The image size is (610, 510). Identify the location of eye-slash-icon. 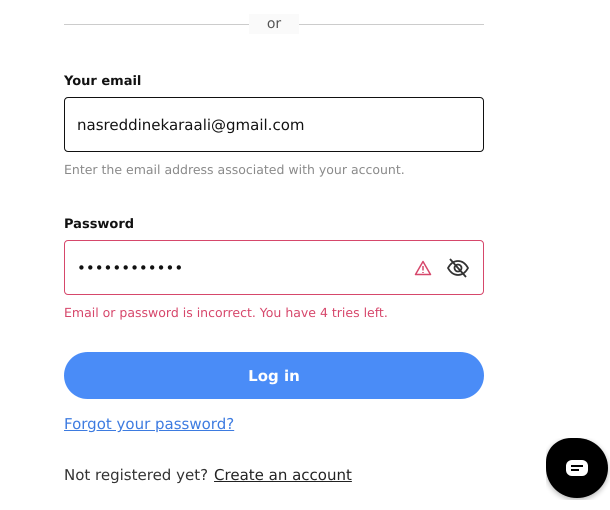
(458, 267).